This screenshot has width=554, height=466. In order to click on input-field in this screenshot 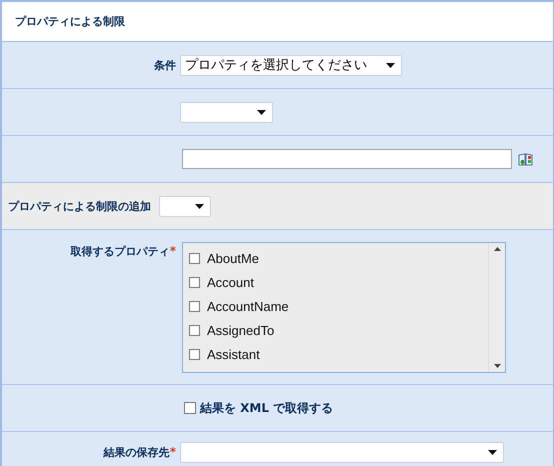, I will do `click(347, 159)`.